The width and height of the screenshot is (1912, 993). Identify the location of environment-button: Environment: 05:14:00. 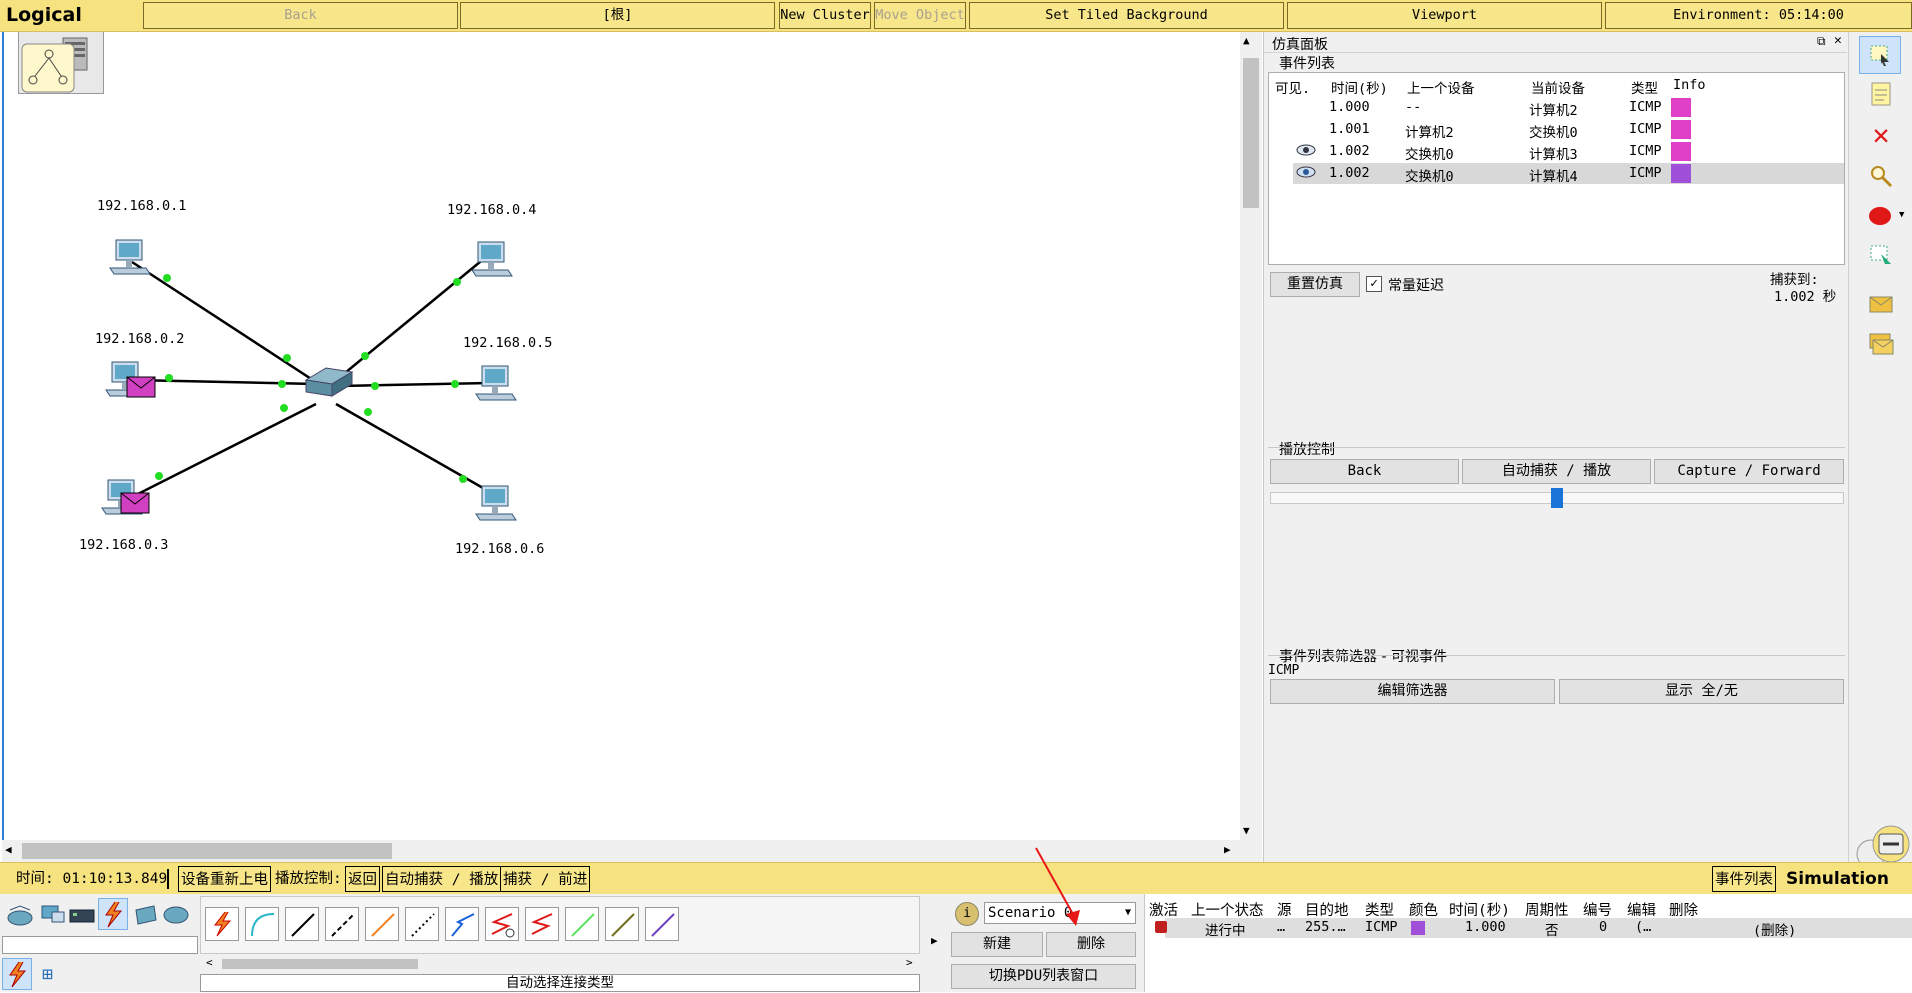
(1758, 15).